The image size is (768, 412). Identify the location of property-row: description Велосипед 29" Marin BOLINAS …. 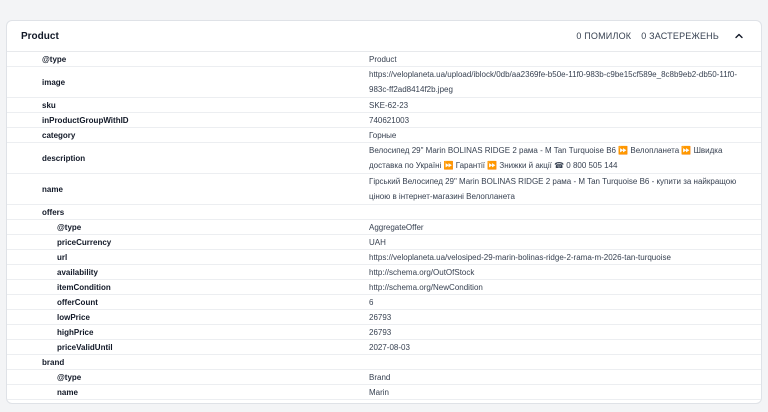
(384, 158).